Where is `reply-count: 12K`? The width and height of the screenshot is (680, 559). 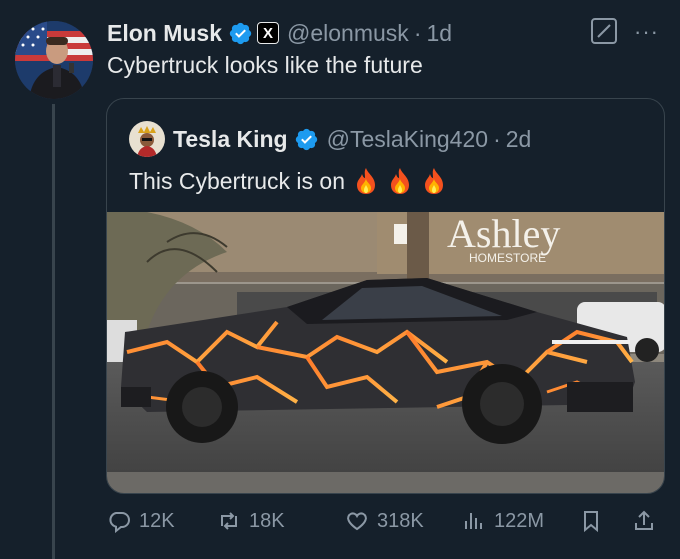
reply-count: 12K is located at coordinates (157, 520).